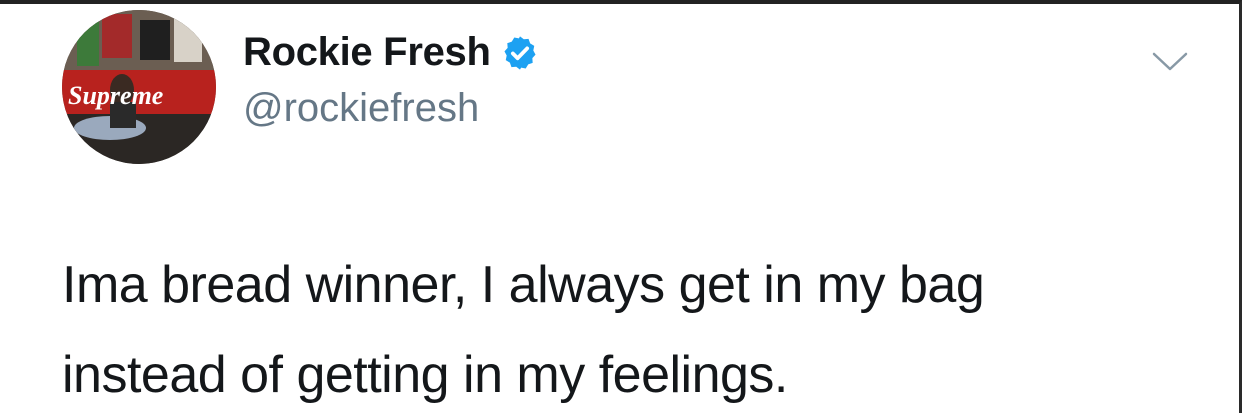 The image size is (1242, 413). I want to click on avatar: Supreme, so click(139, 87).